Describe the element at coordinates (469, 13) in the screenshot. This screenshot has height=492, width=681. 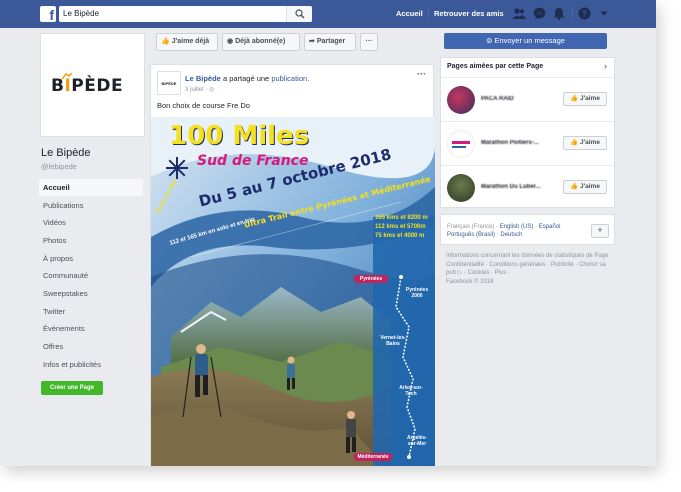
I see `nav-find-friends-link: Retrouver des amis` at that location.